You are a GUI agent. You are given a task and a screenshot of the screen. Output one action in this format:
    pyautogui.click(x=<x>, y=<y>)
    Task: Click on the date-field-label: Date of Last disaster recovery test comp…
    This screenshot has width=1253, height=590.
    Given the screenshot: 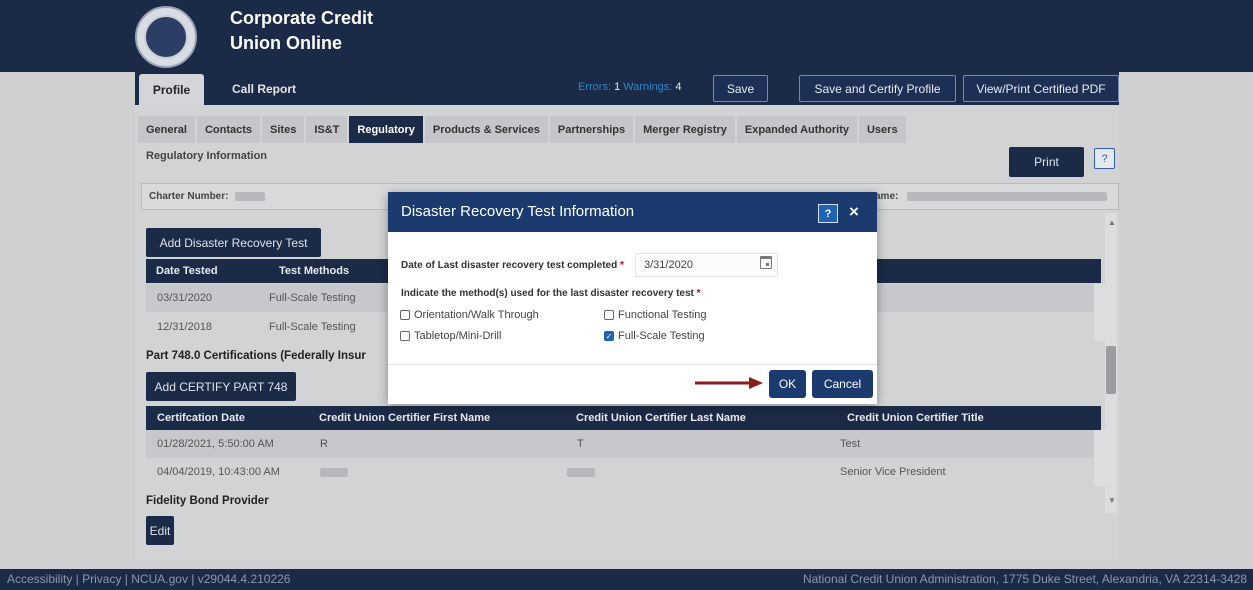 What is the action you would take?
    pyautogui.click(x=512, y=265)
    